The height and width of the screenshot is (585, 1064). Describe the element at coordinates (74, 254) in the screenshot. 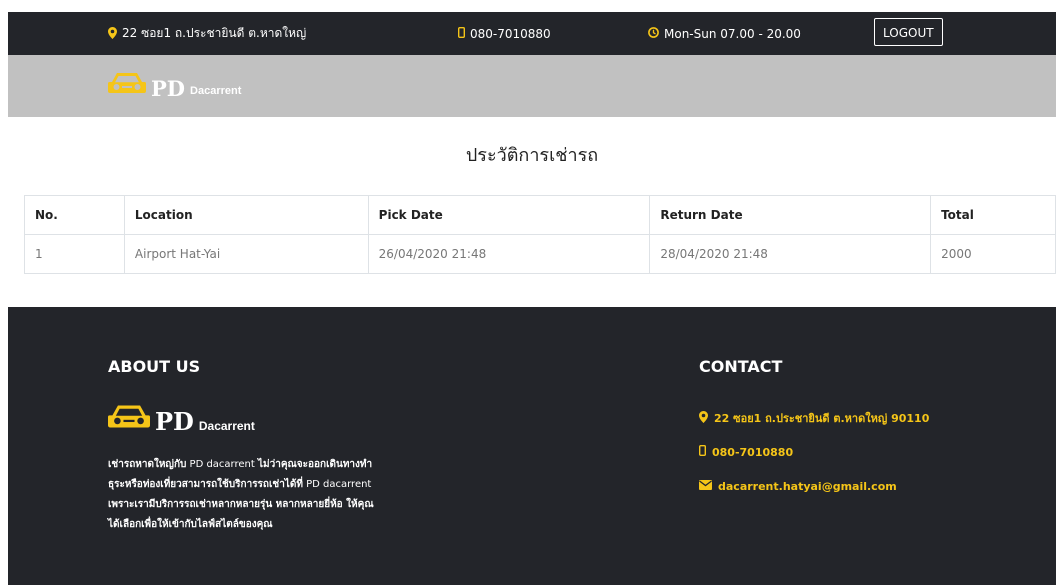

I see `cell-no: 1` at that location.